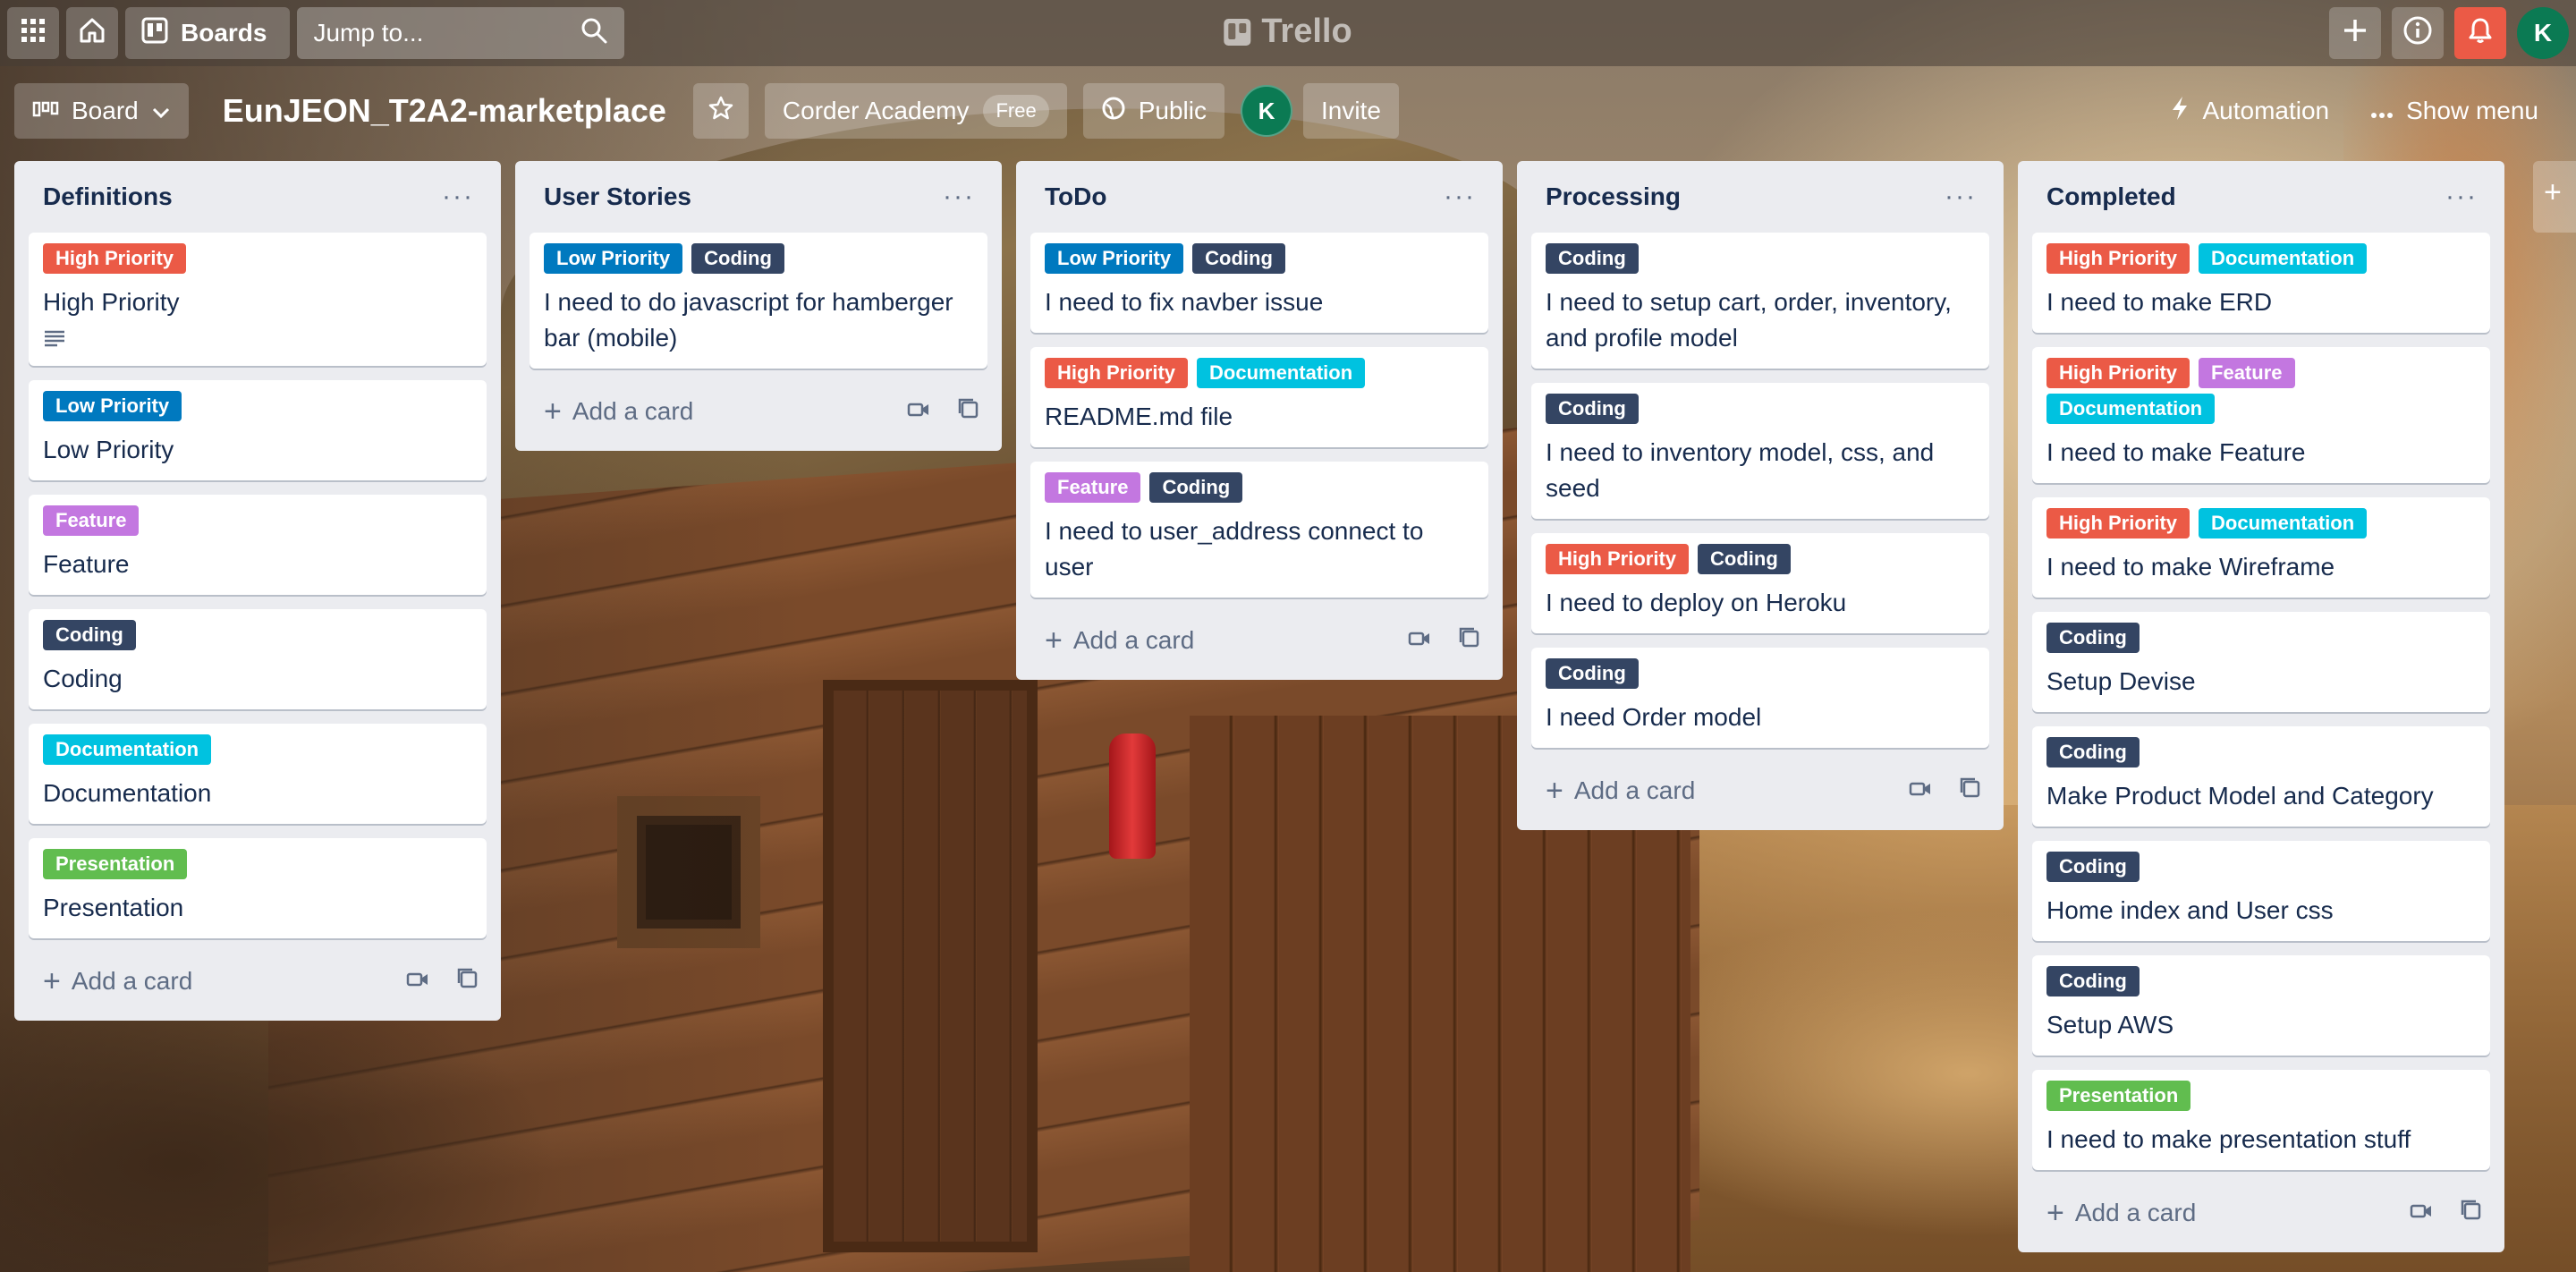 Image resolution: width=2576 pixels, height=1272 pixels. Describe the element at coordinates (1153, 111) in the screenshot. I see `visibility-button: Public` at that location.